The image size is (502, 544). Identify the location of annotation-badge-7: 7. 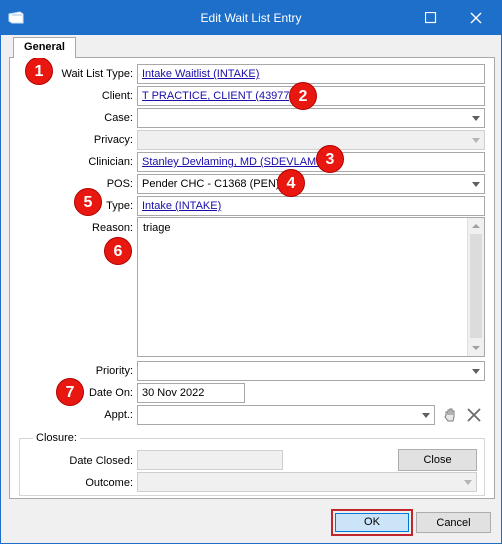
(70, 392).